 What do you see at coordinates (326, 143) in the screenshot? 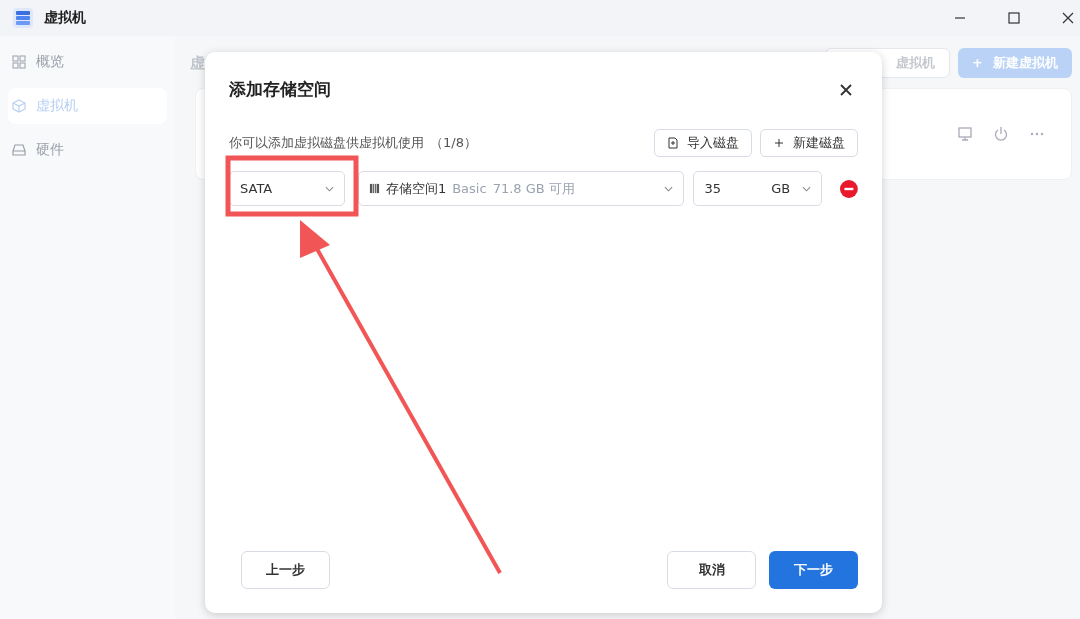
I see `description-text: 你可以添加虚拟磁盘供虚拟机使用` at bounding box center [326, 143].